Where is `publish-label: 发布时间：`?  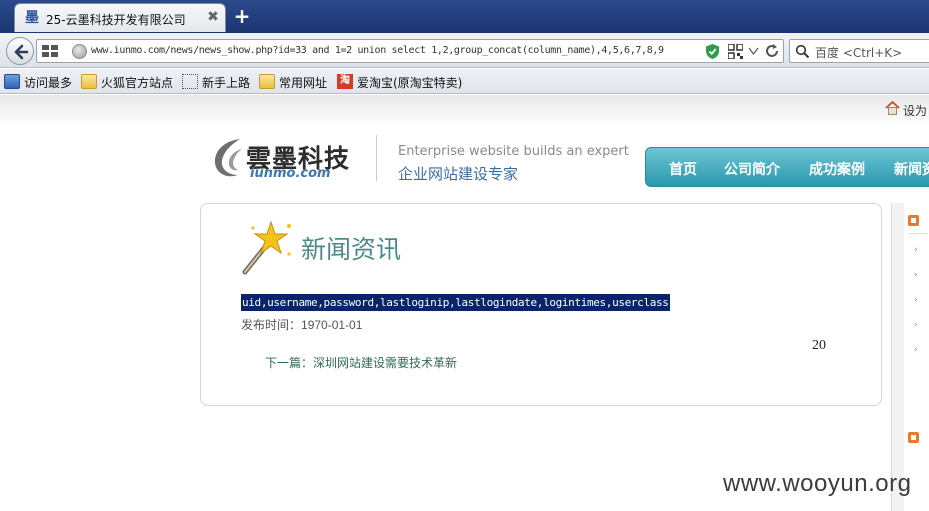 publish-label: 发布时间： is located at coordinates (271, 325).